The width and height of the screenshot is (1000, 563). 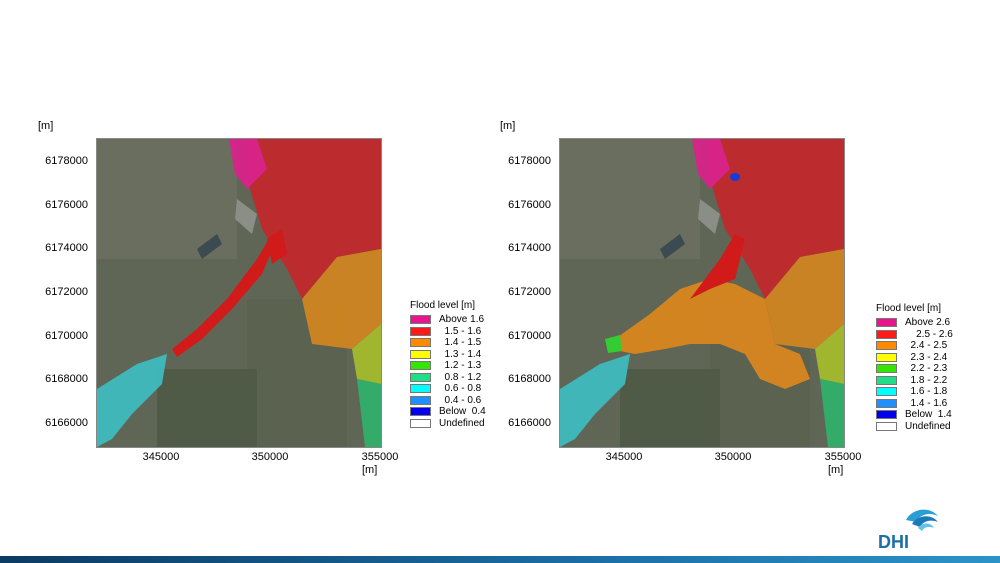 What do you see at coordinates (926, 392) in the screenshot?
I see `legend-label: 1.6 - 1.8` at bounding box center [926, 392].